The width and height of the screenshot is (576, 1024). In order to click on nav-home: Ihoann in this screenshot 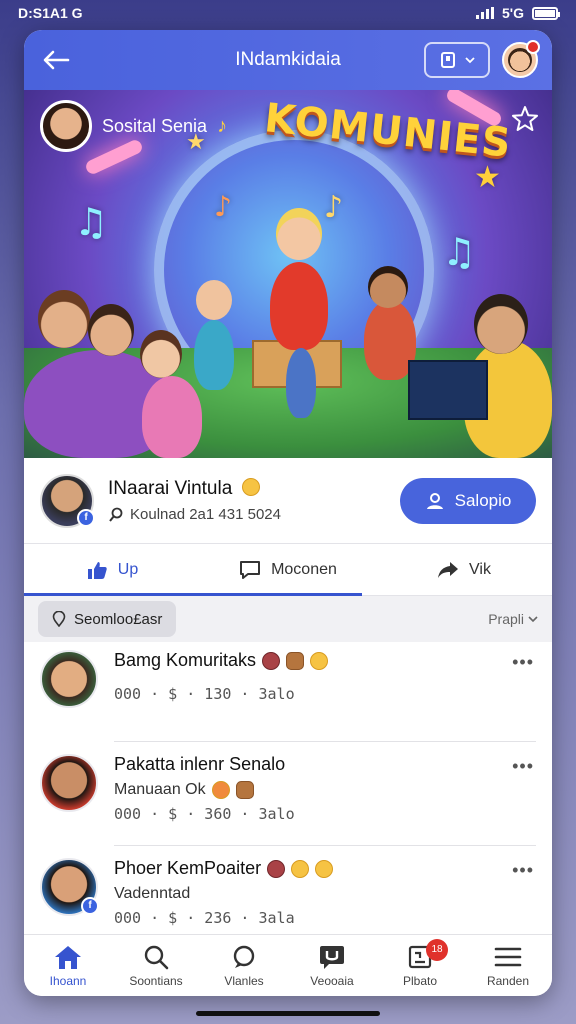, I will do `click(68, 965)`.